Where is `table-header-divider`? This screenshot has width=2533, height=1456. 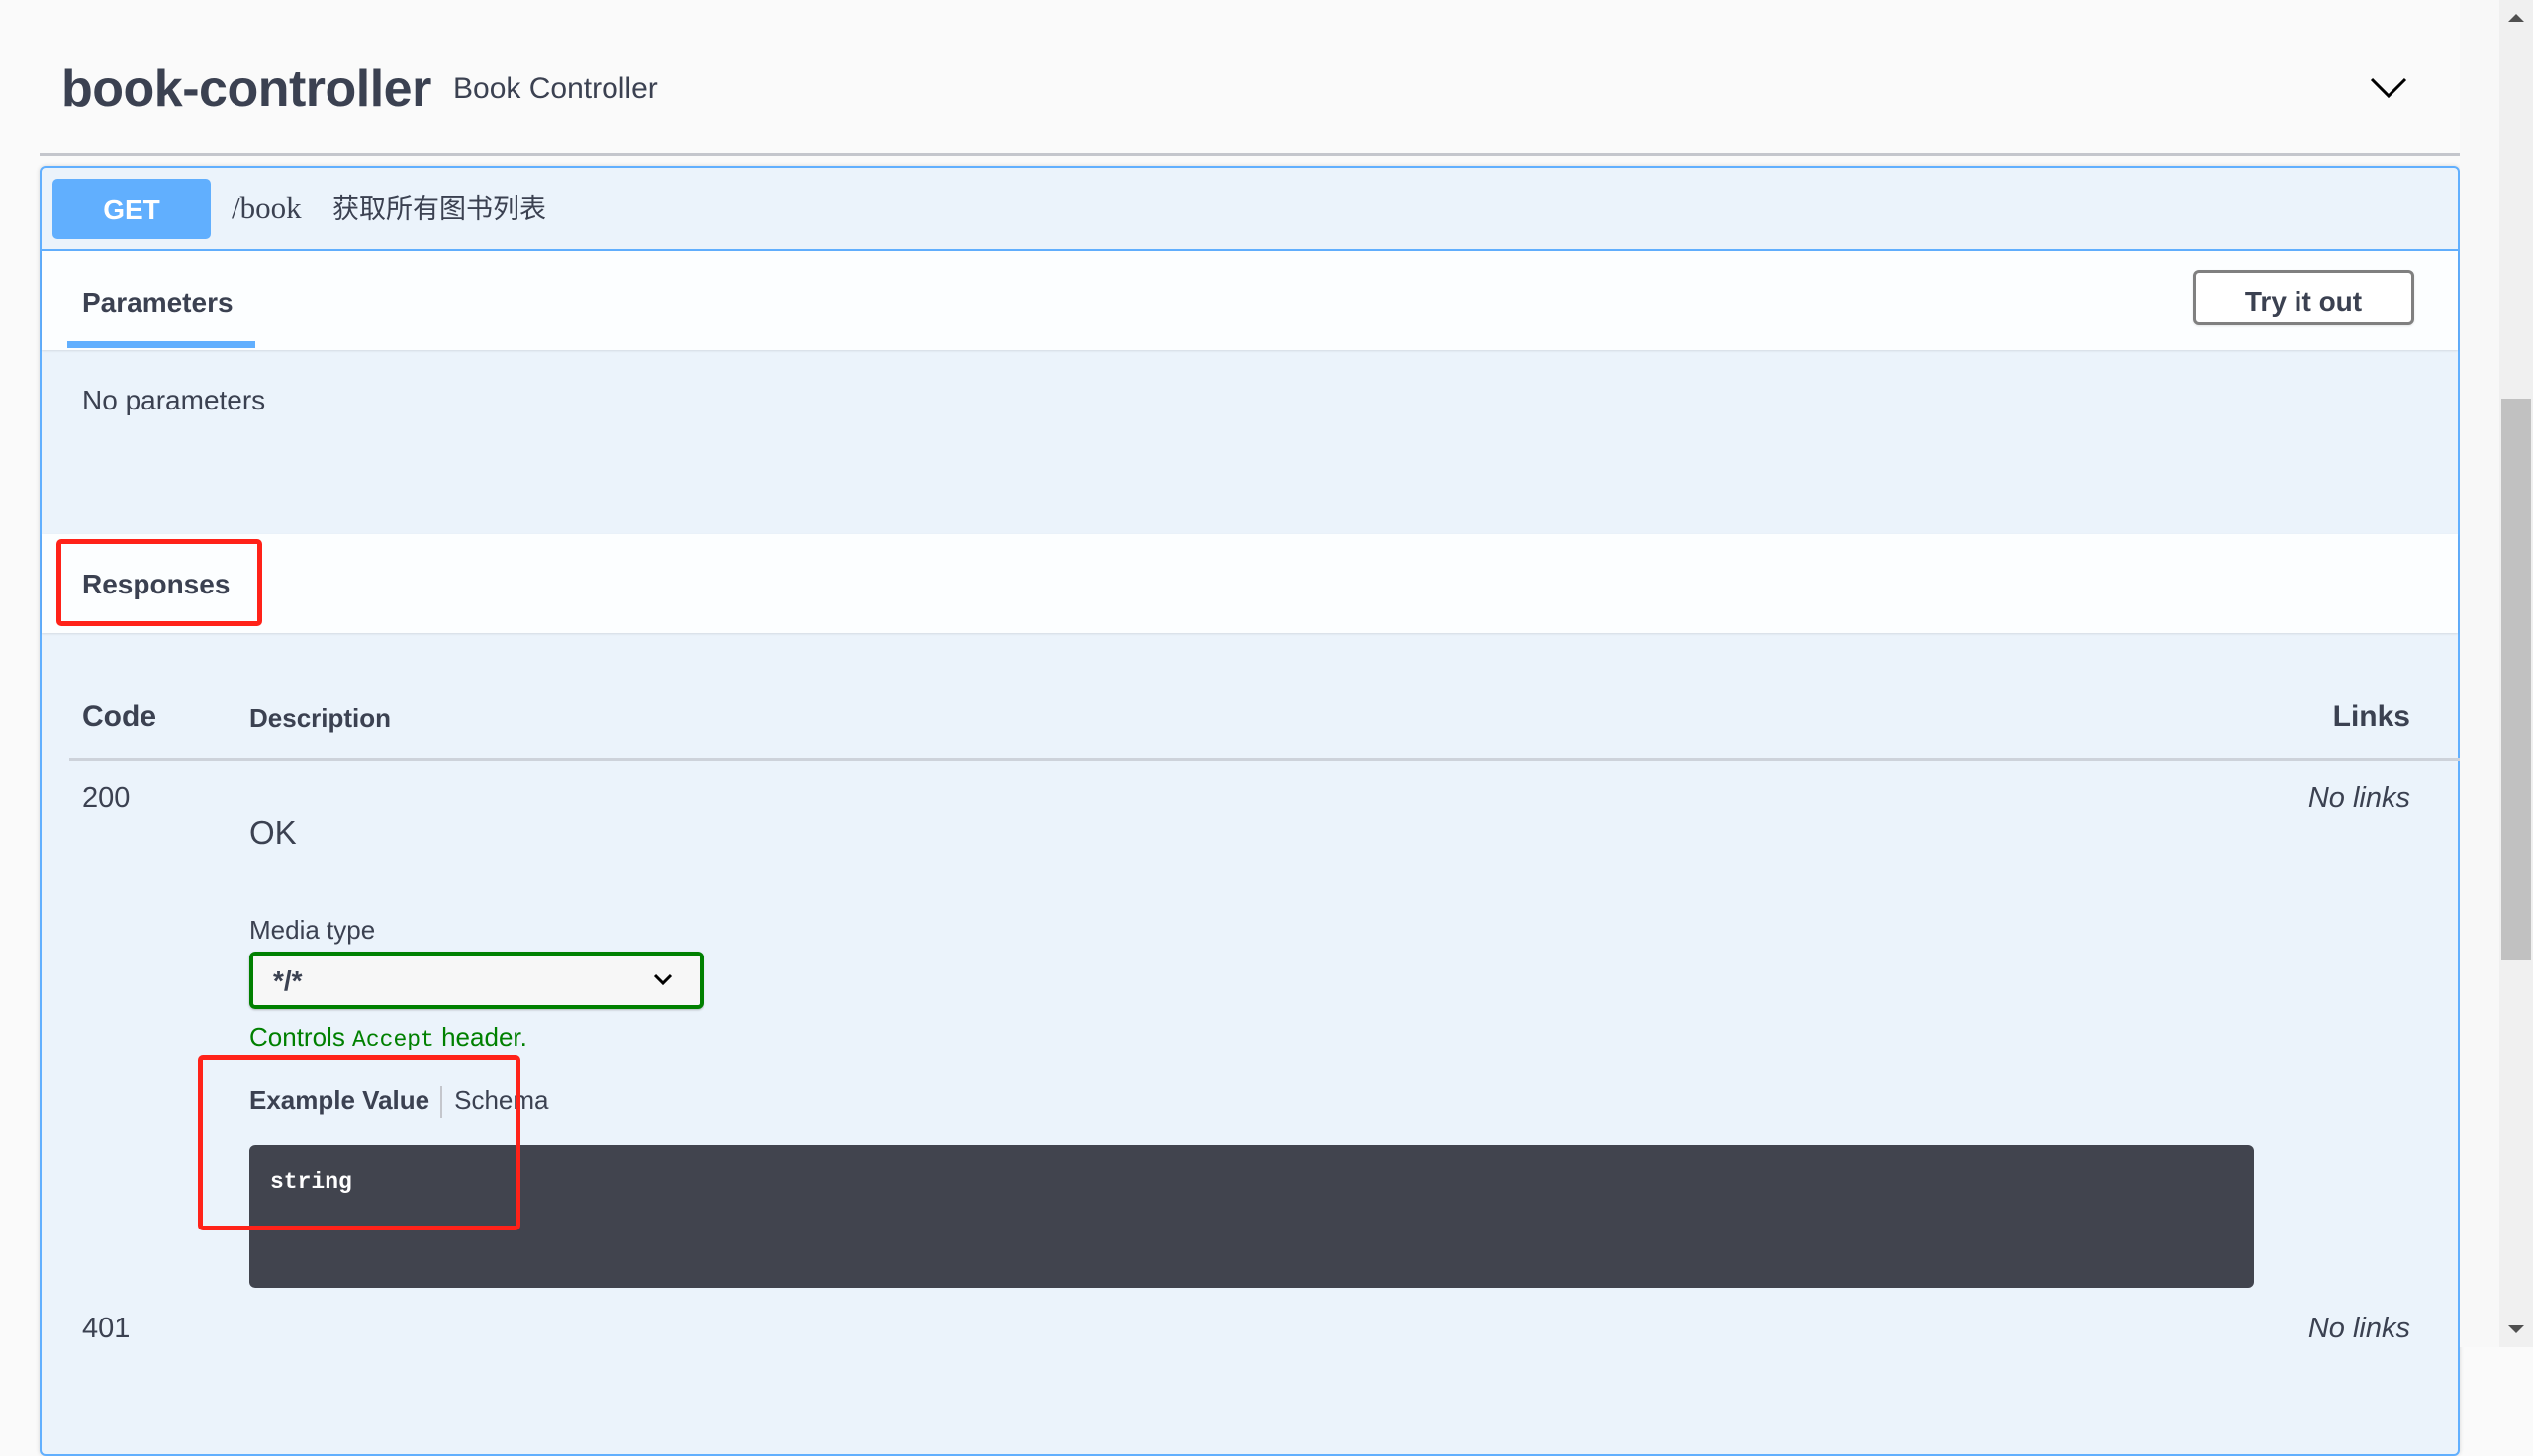 table-header-divider is located at coordinates (1266, 759).